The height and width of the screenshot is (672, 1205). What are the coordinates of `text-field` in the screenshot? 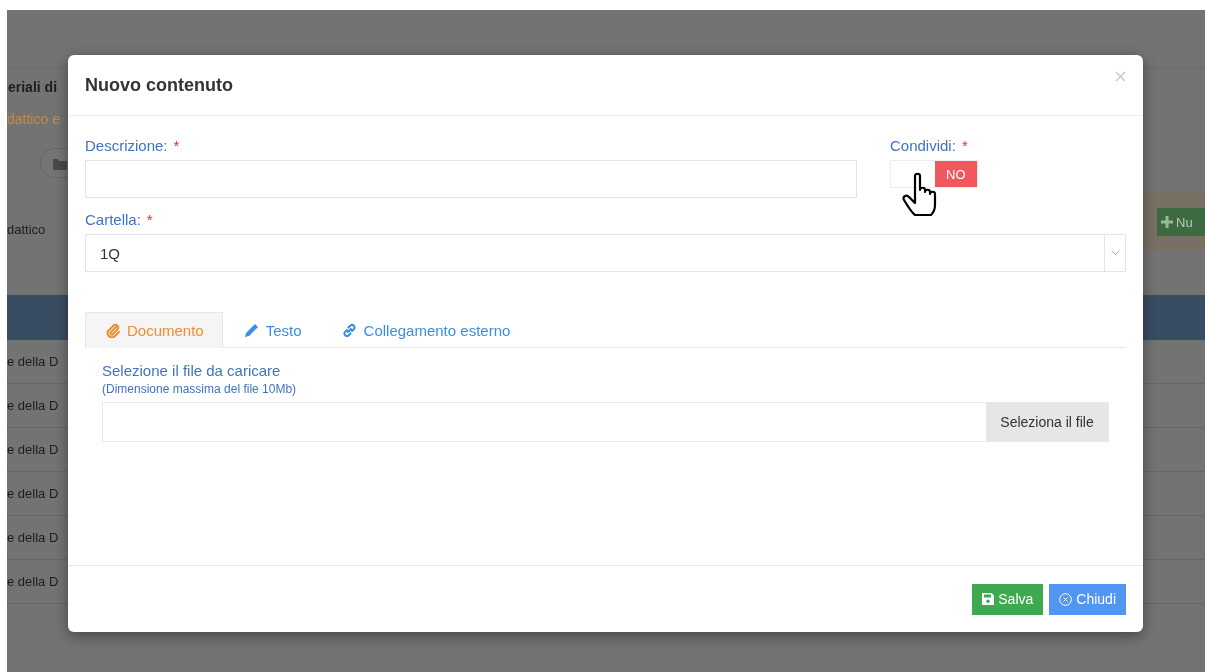 It's located at (471, 179).